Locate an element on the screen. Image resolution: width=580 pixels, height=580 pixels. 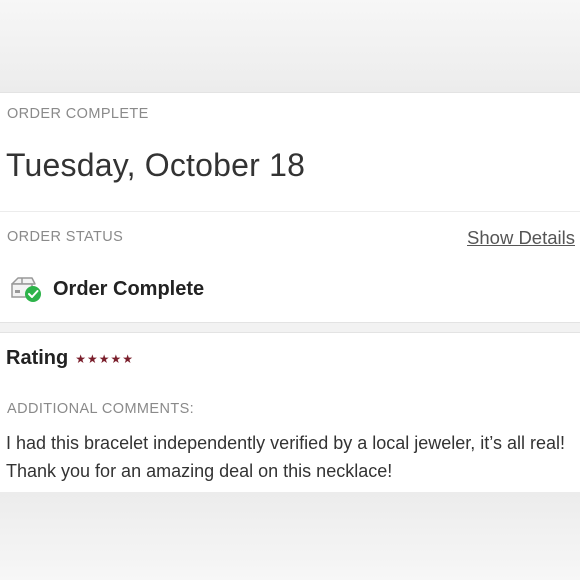
divider is located at coordinates (290, 211).